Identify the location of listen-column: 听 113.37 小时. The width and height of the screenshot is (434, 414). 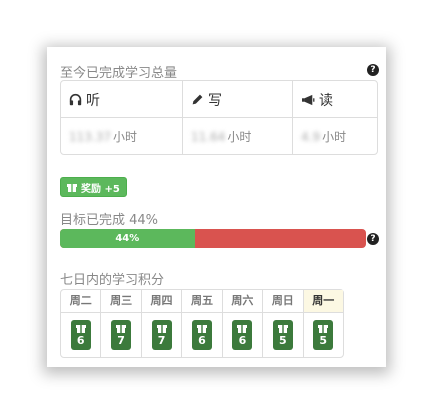
(121, 117).